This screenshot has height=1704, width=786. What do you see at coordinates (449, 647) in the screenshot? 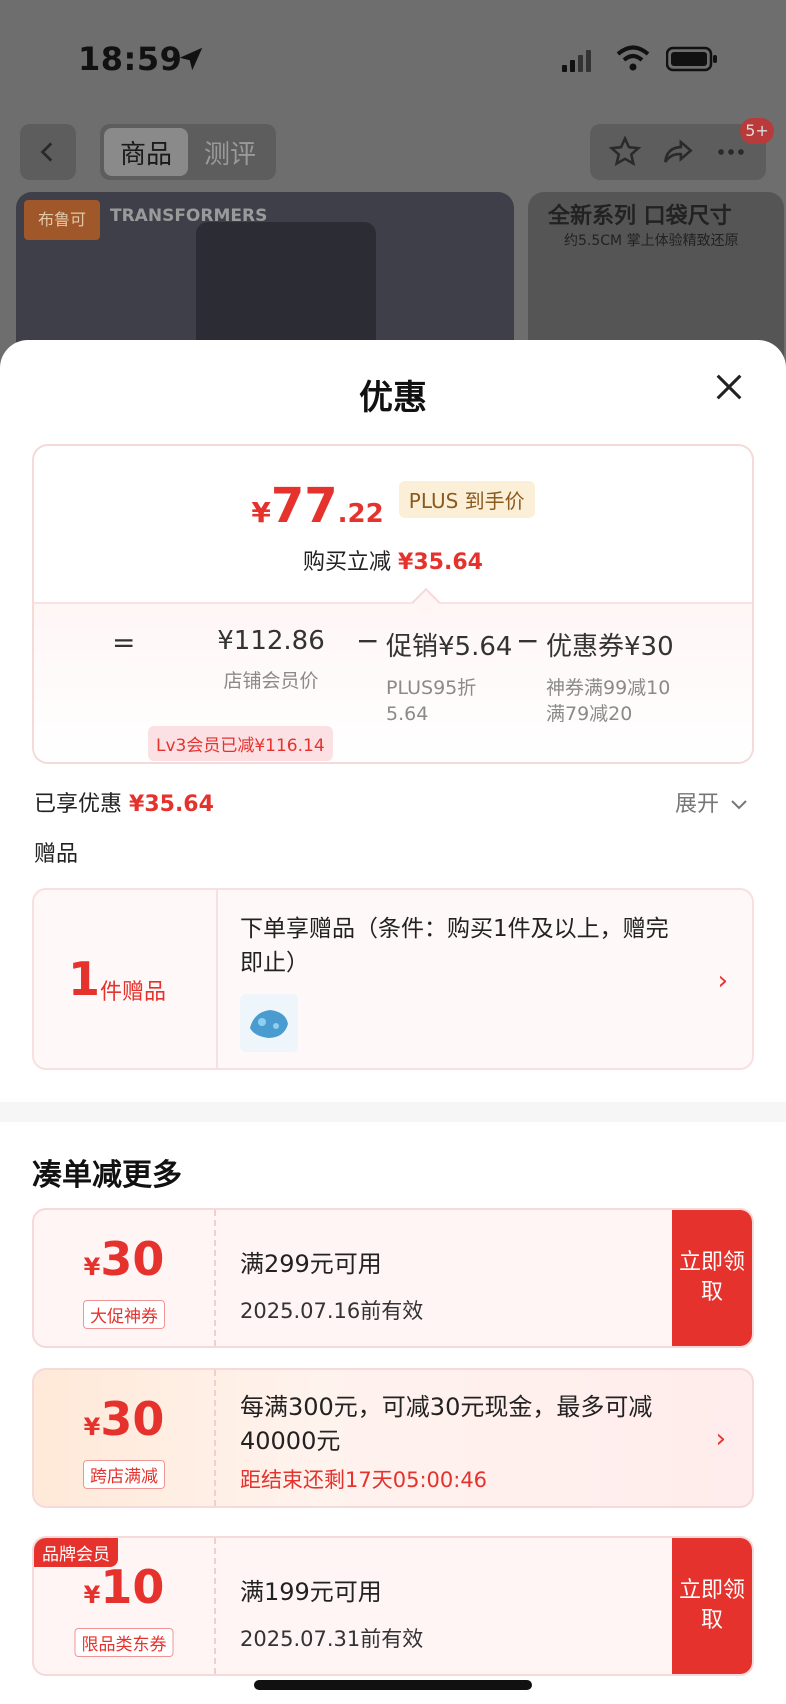
I see `promo-value: 促销¥5.64` at bounding box center [449, 647].